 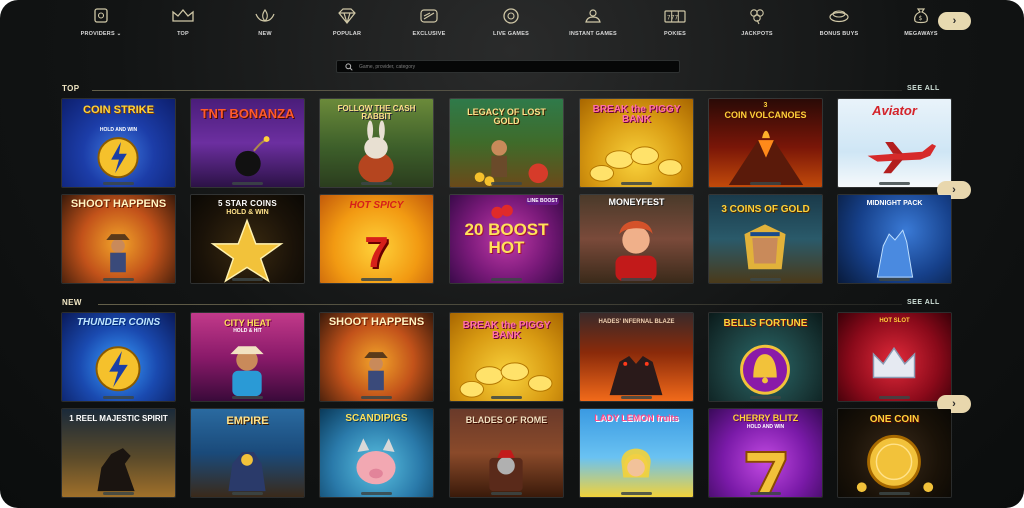 I want to click on game-tile: LADY LEMON fruits, so click(x=636, y=453).